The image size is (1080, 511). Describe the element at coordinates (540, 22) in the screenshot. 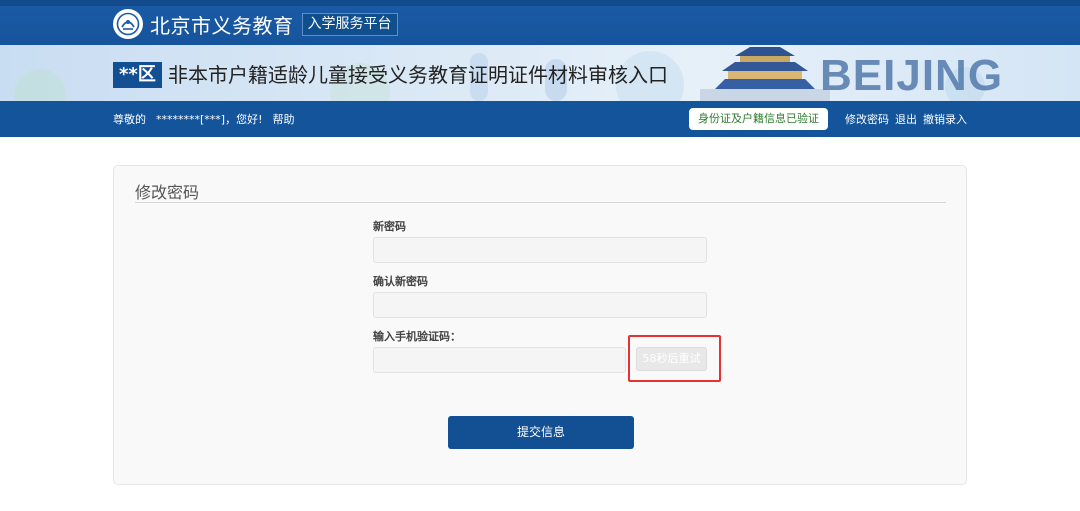

I see `brand-bar: 北京市义务教育 入学服务平台` at that location.